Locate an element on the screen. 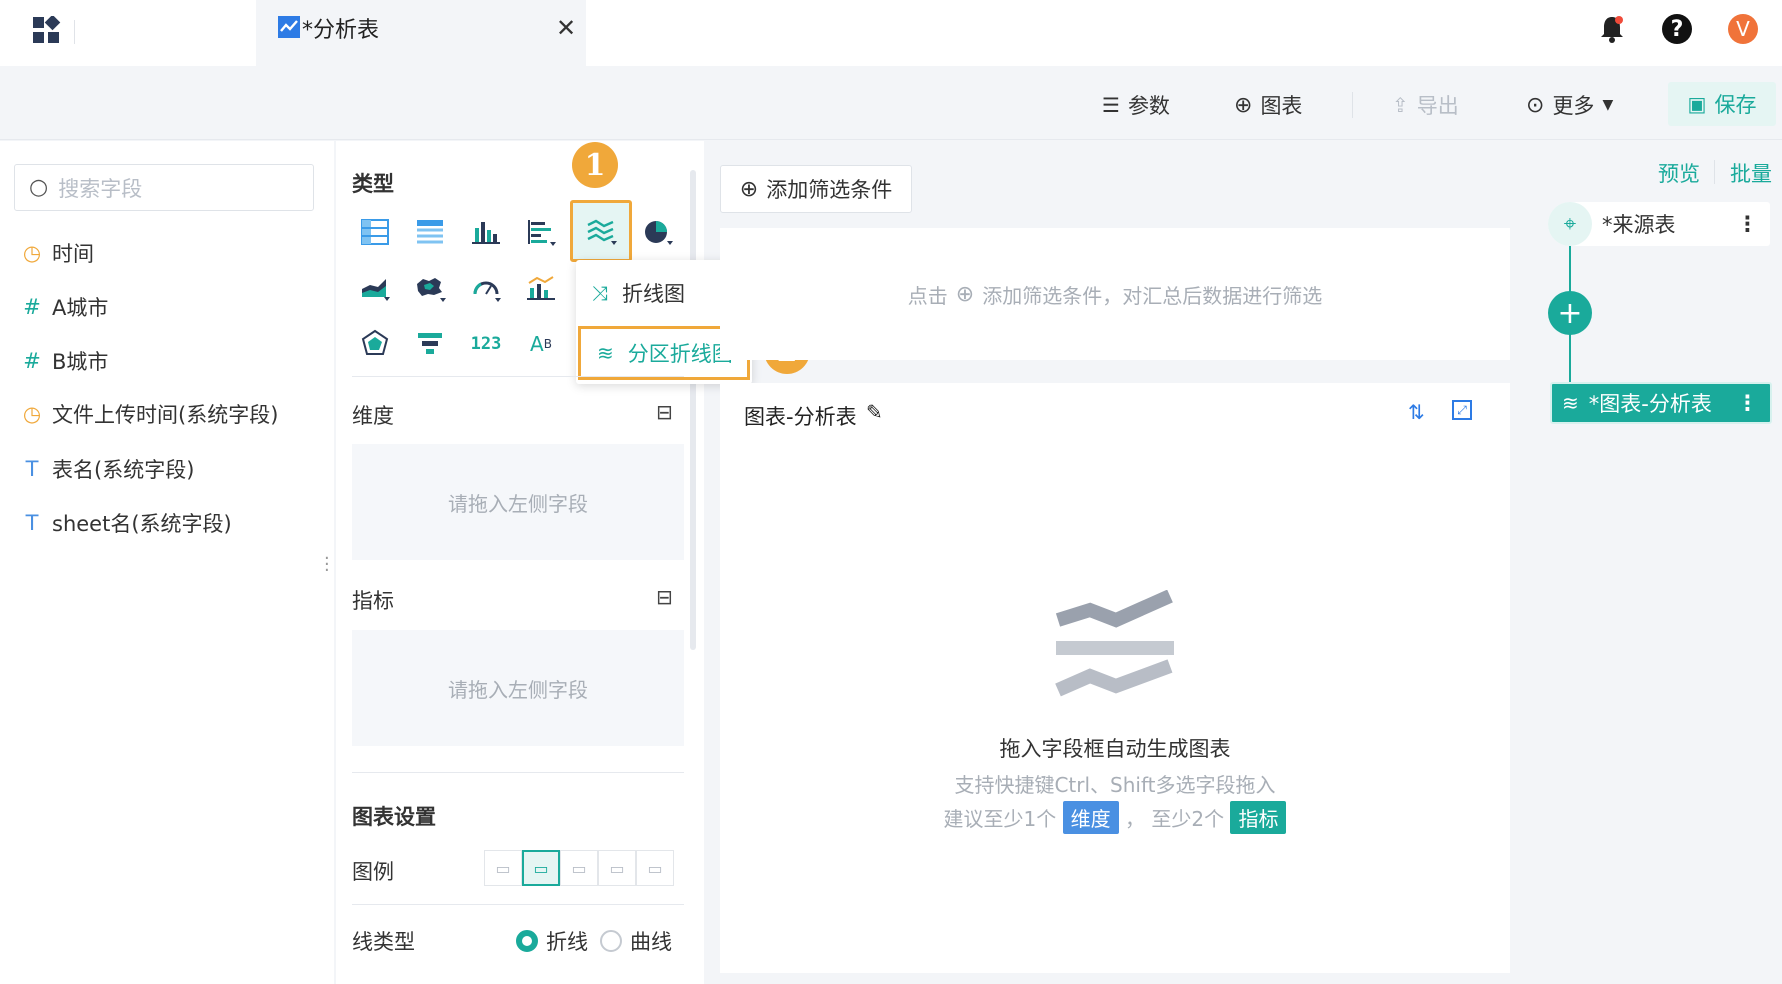 The height and width of the screenshot is (984, 1782). bell-icon is located at coordinates (1612, 29).